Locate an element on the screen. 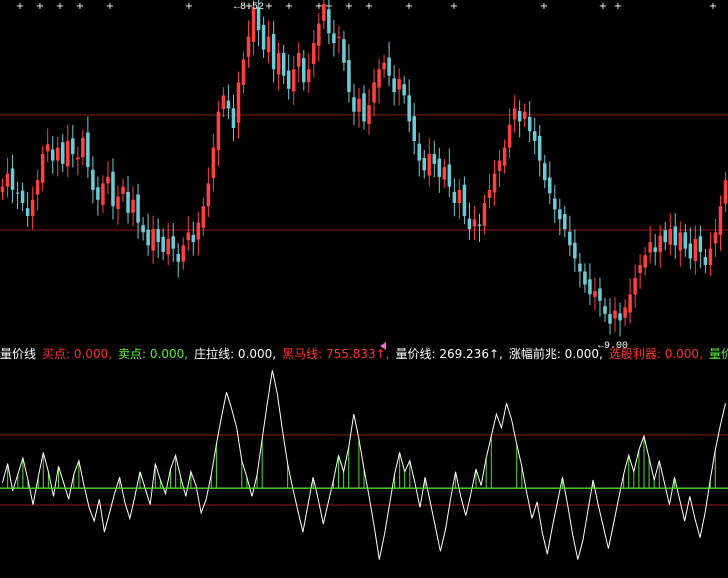 This screenshot has width=728, height=578. green-spike-series is located at coordinates (361, 462).